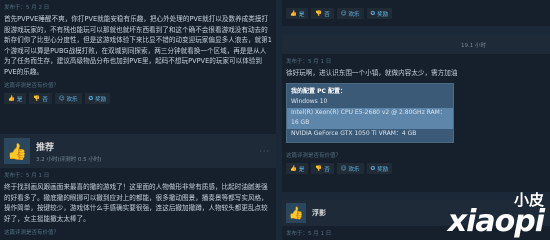 This screenshot has width=550, height=240. Describe the element at coordinates (69, 159) in the screenshot. I see `playtime: 3.2 小时(评测时 0.5 小时)` at that location.